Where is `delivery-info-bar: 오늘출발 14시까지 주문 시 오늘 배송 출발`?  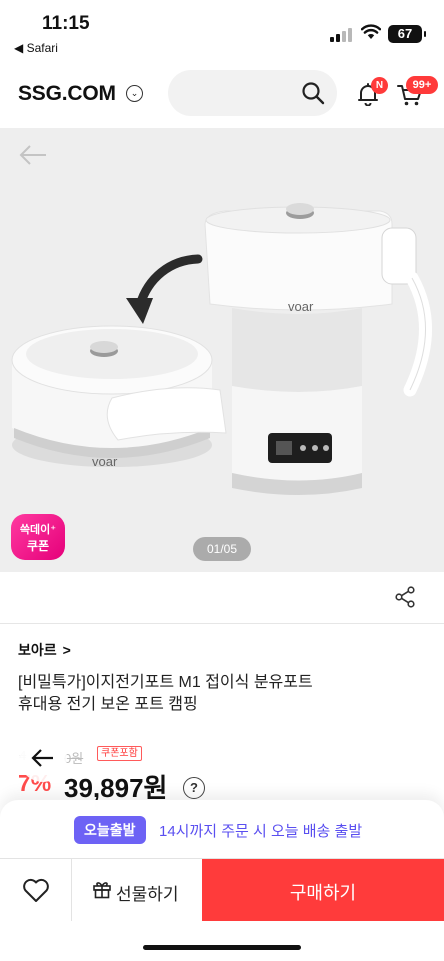 delivery-info-bar: 오늘출발 14시까지 주문 시 오늘 배송 출발 is located at coordinates (222, 829).